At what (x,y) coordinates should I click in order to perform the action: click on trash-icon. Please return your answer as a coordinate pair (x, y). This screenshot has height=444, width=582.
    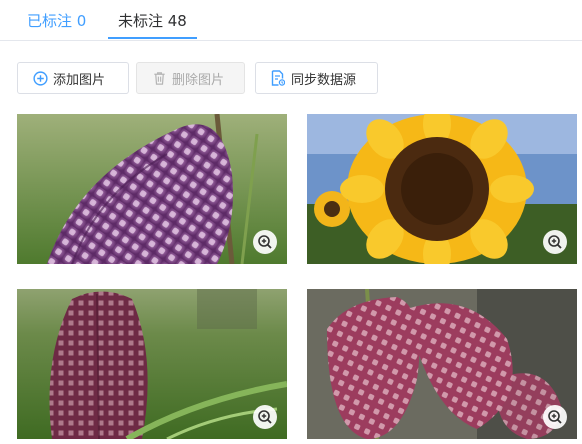
    Looking at the image, I should click on (159, 78).